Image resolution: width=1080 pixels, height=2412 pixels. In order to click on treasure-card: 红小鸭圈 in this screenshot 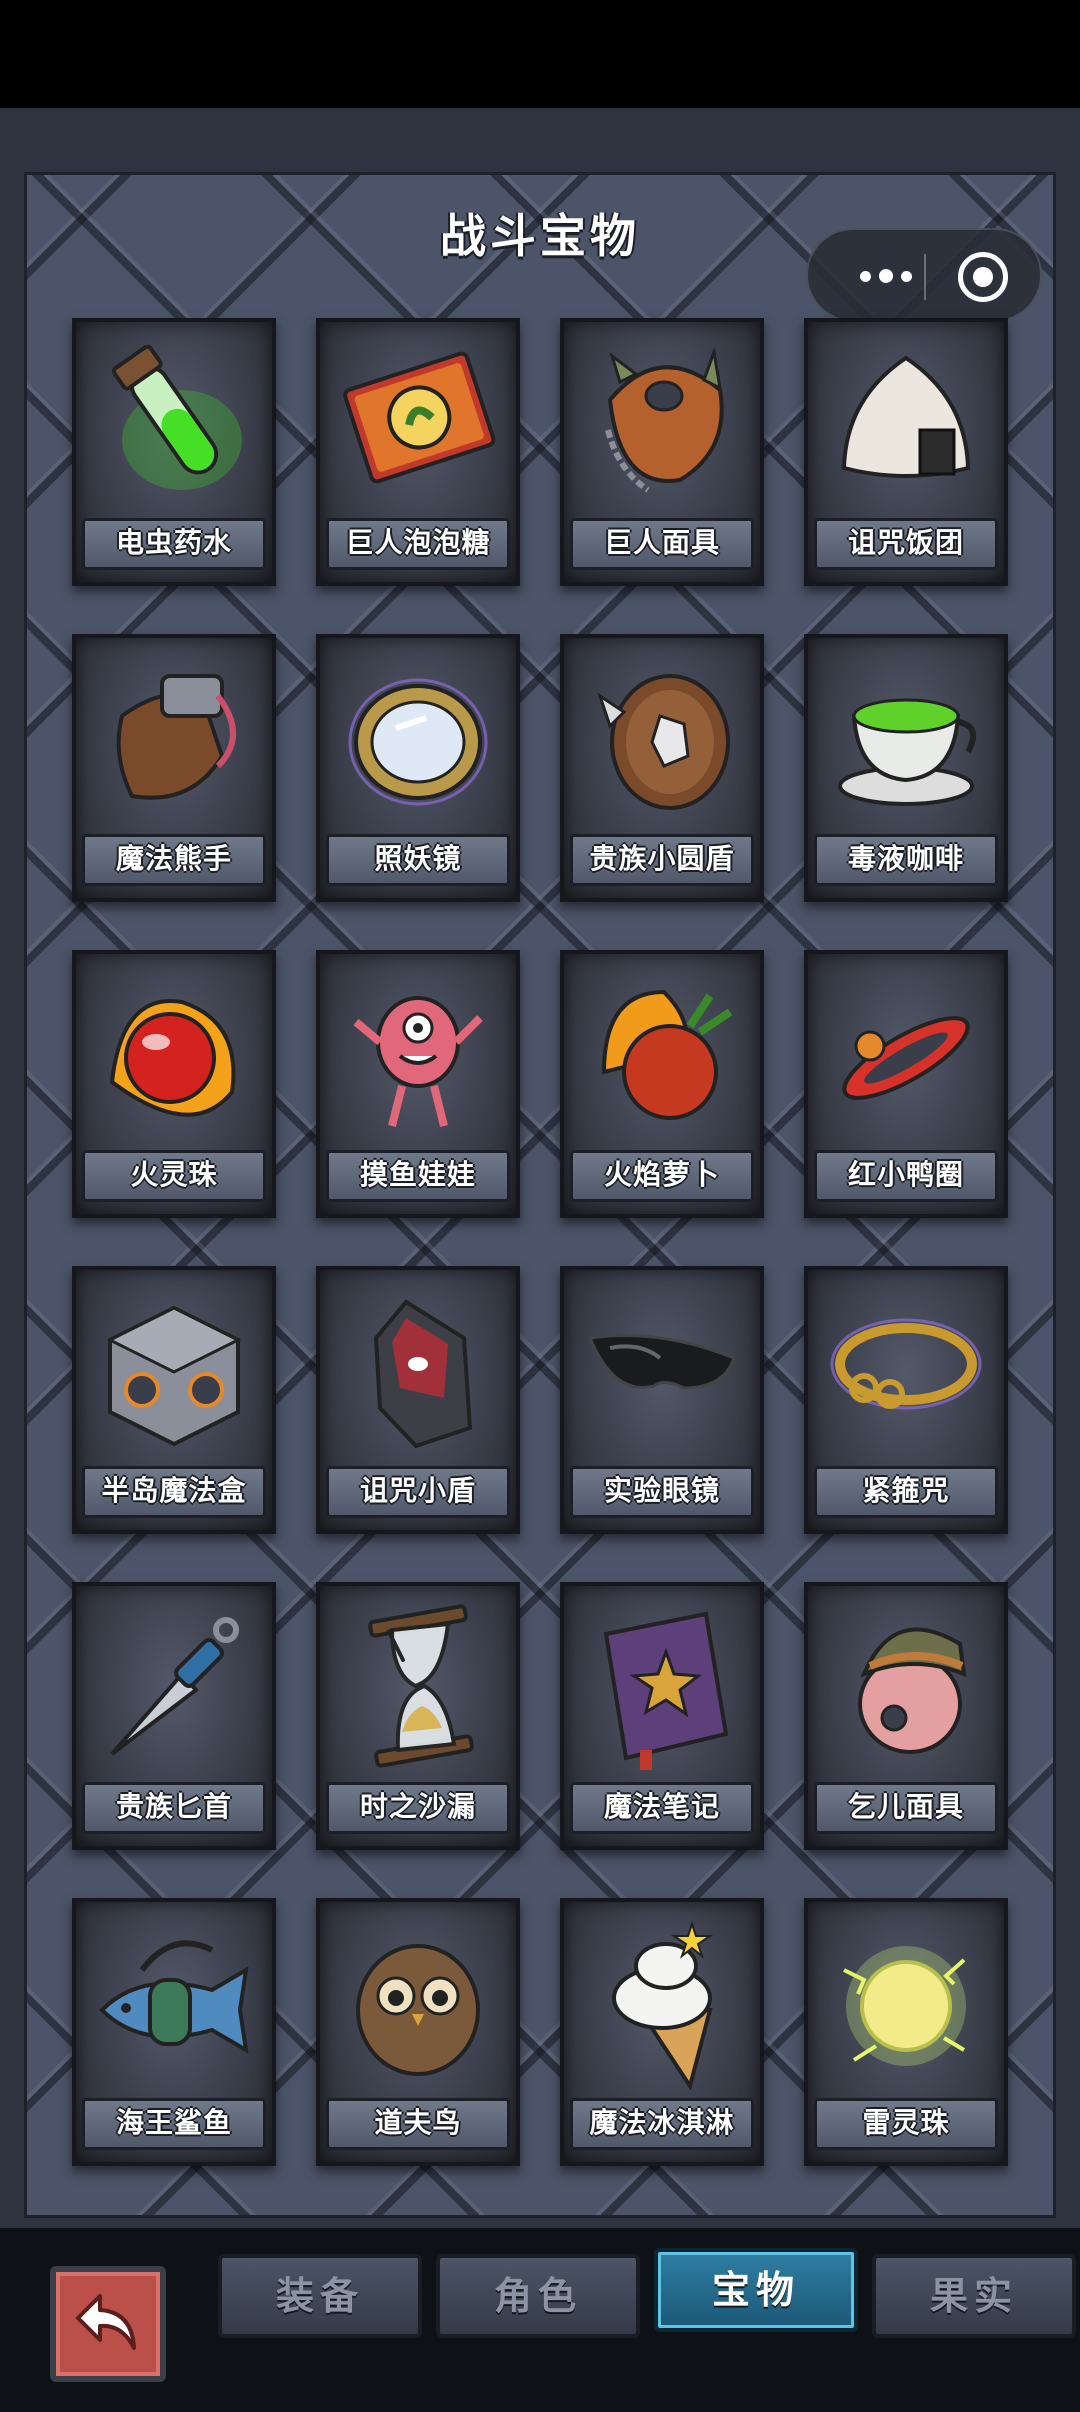, I will do `click(906, 1084)`.